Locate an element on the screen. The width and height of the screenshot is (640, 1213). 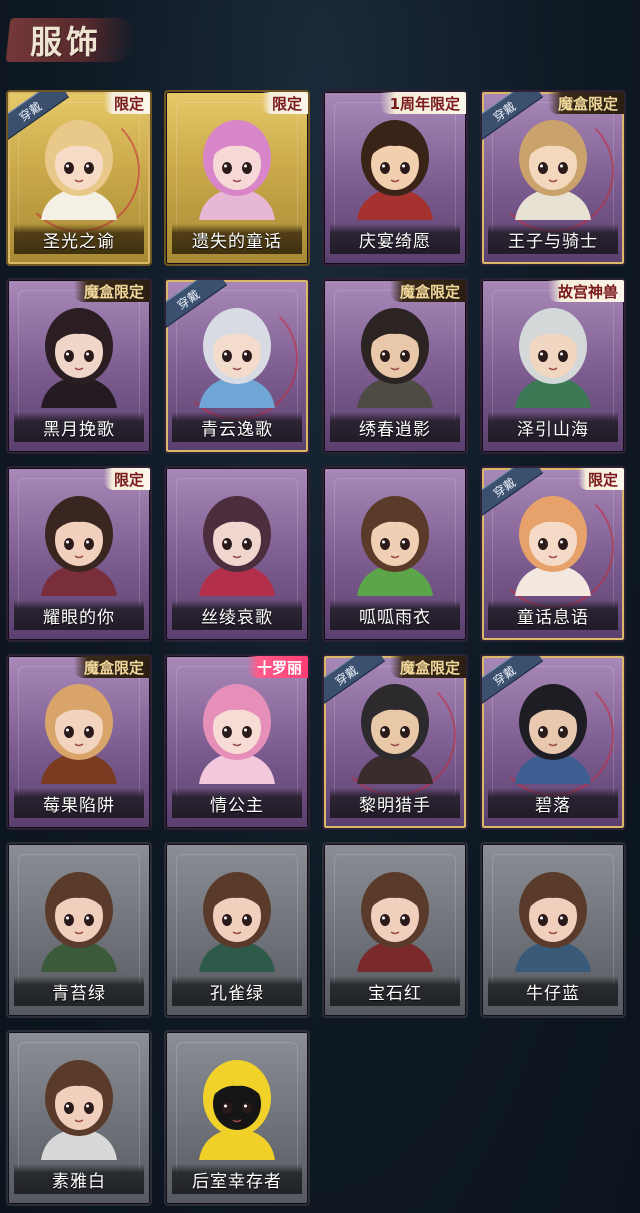
costume-name: 王子与骑士 is located at coordinates (553, 241).